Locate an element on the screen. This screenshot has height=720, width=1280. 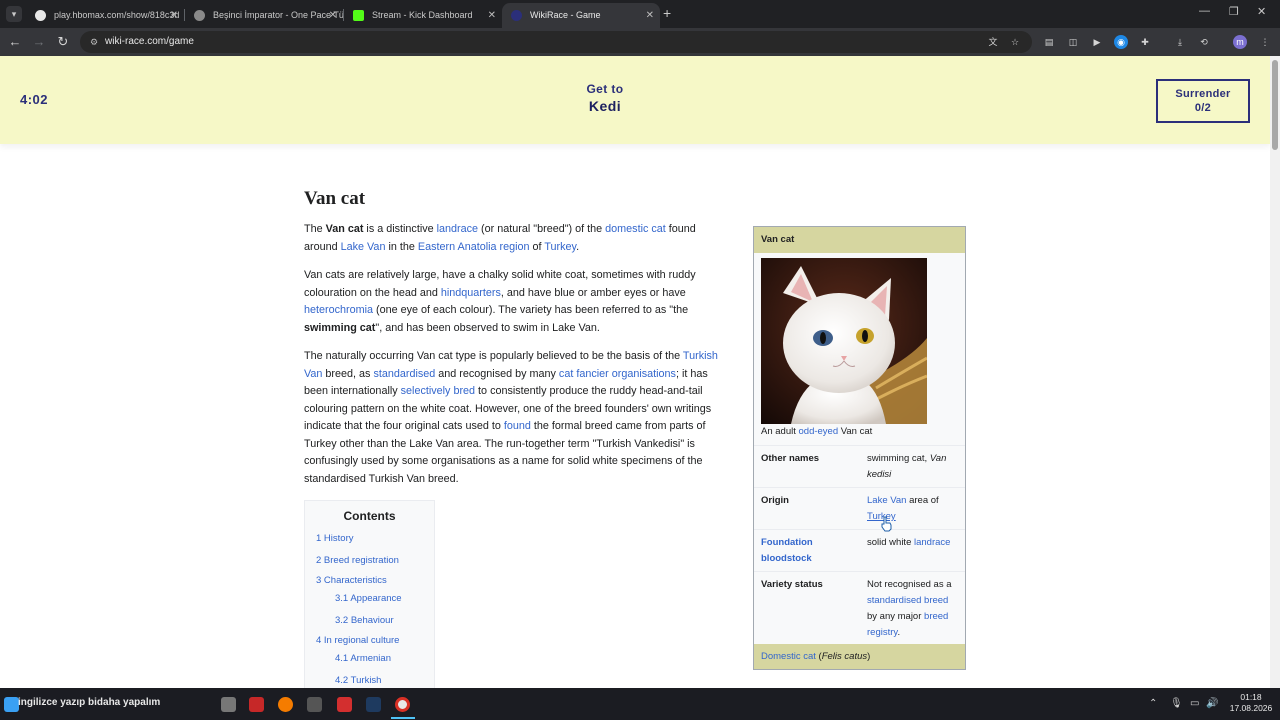
infobox-row-origin: Origin Lake Van area of Turkey is located at coordinates (859, 508).